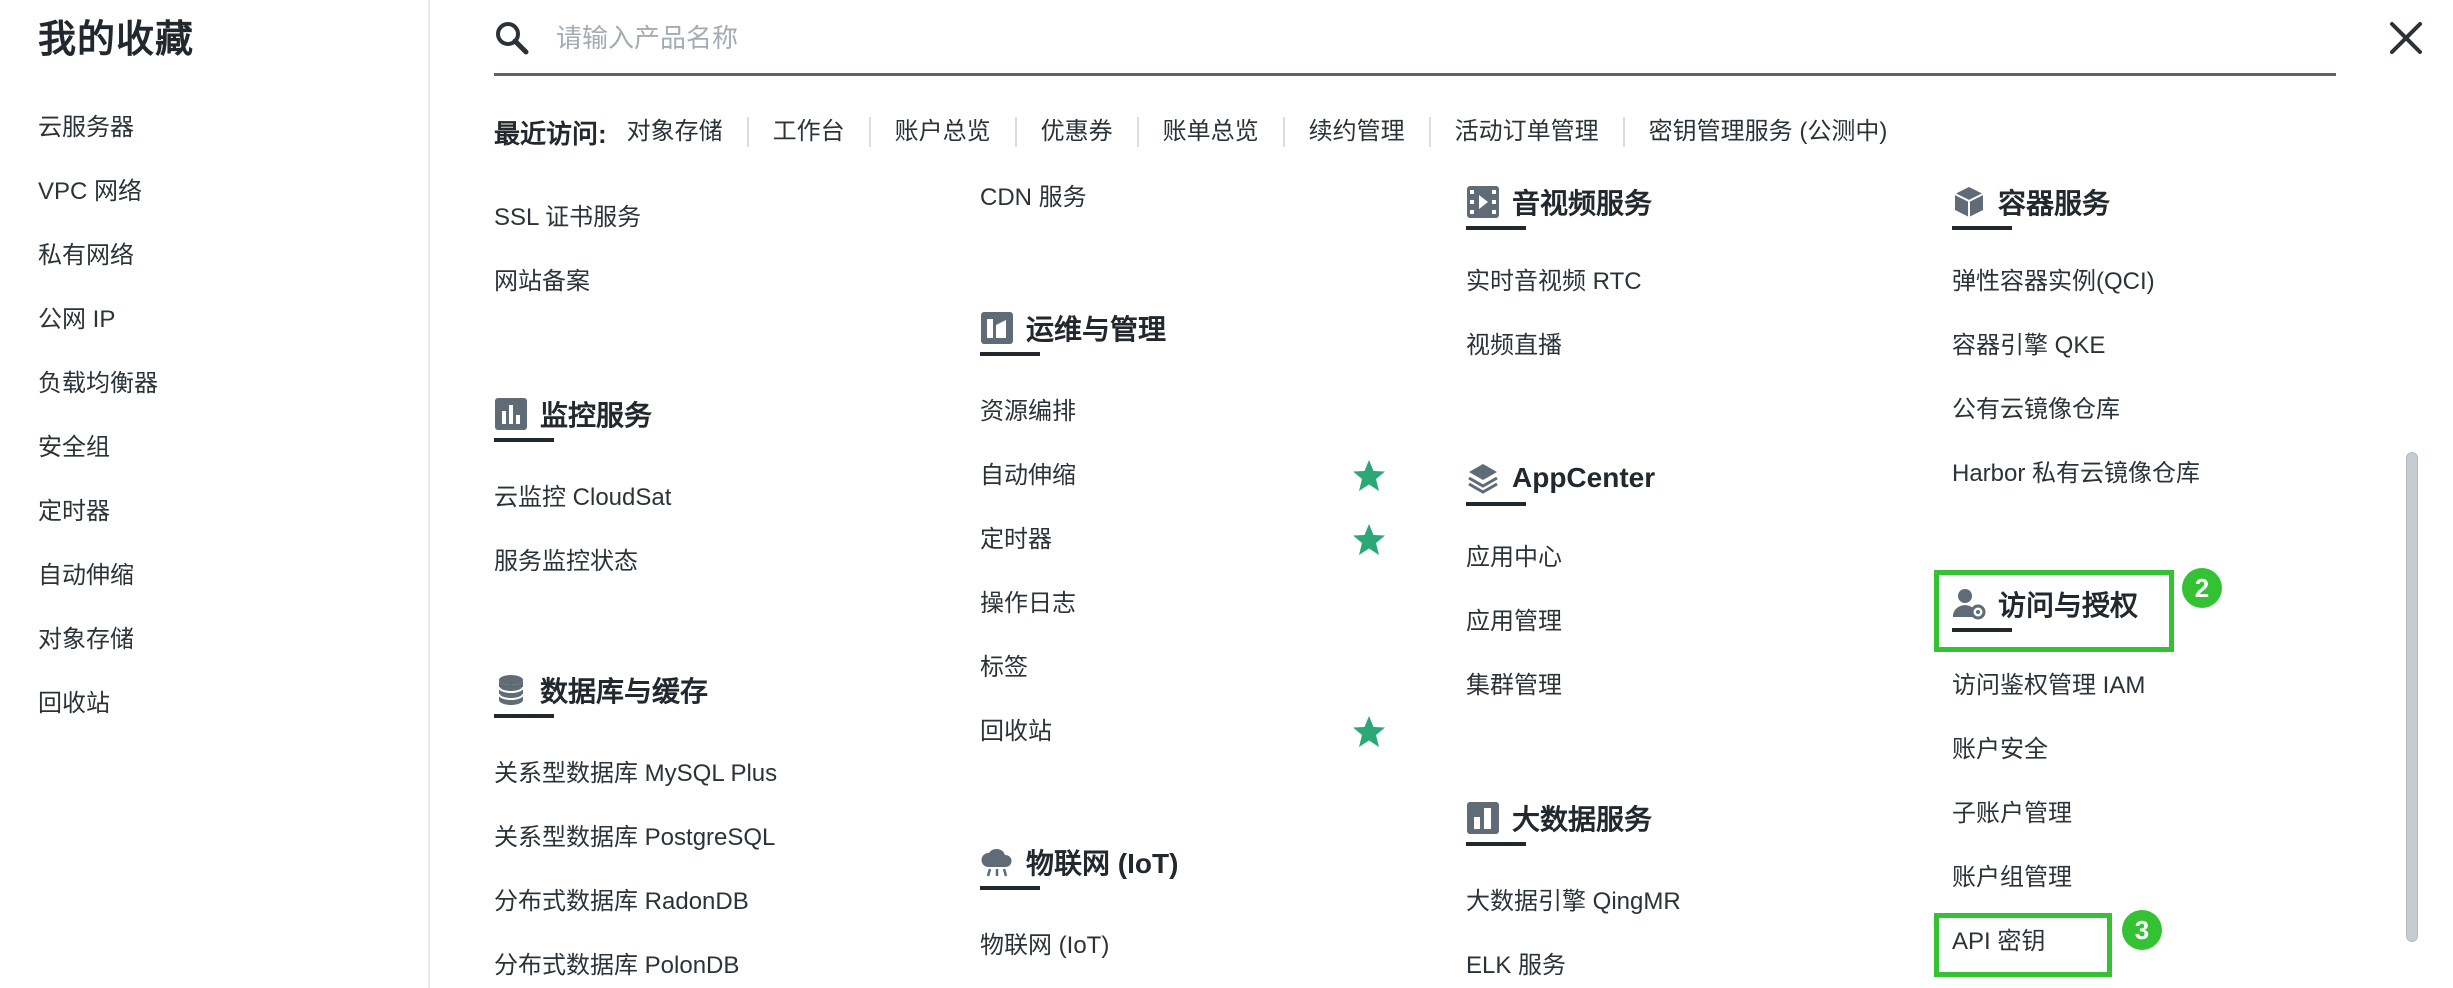 This screenshot has width=2453, height=988. What do you see at coordinates (1406, 38) in the screenshot?
I see `product-search-input` at bounding box center [1406, 38].